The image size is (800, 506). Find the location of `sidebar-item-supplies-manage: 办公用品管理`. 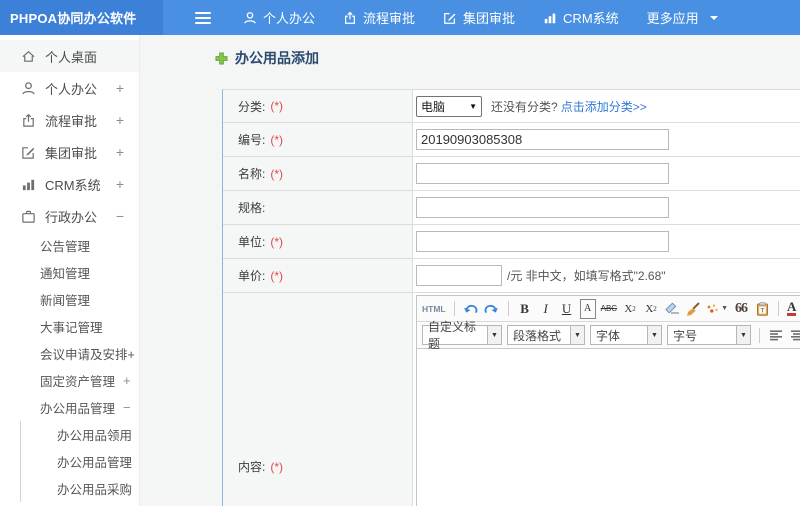

sidebar-item-supplies-manage: 办公用品管理 is located at coordinates (80, 461).